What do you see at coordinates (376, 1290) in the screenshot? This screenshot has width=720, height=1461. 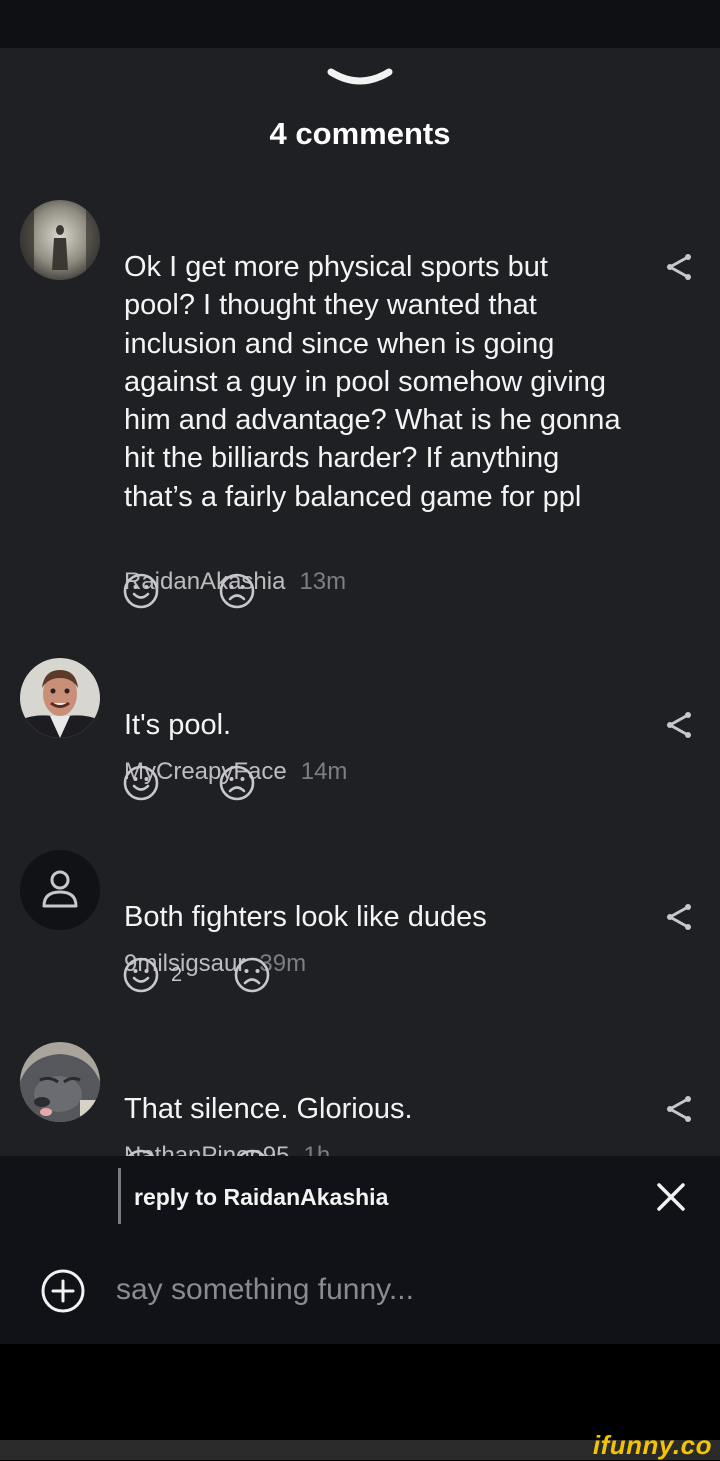 I see `comment-input` at bounding box center [376, 1290].